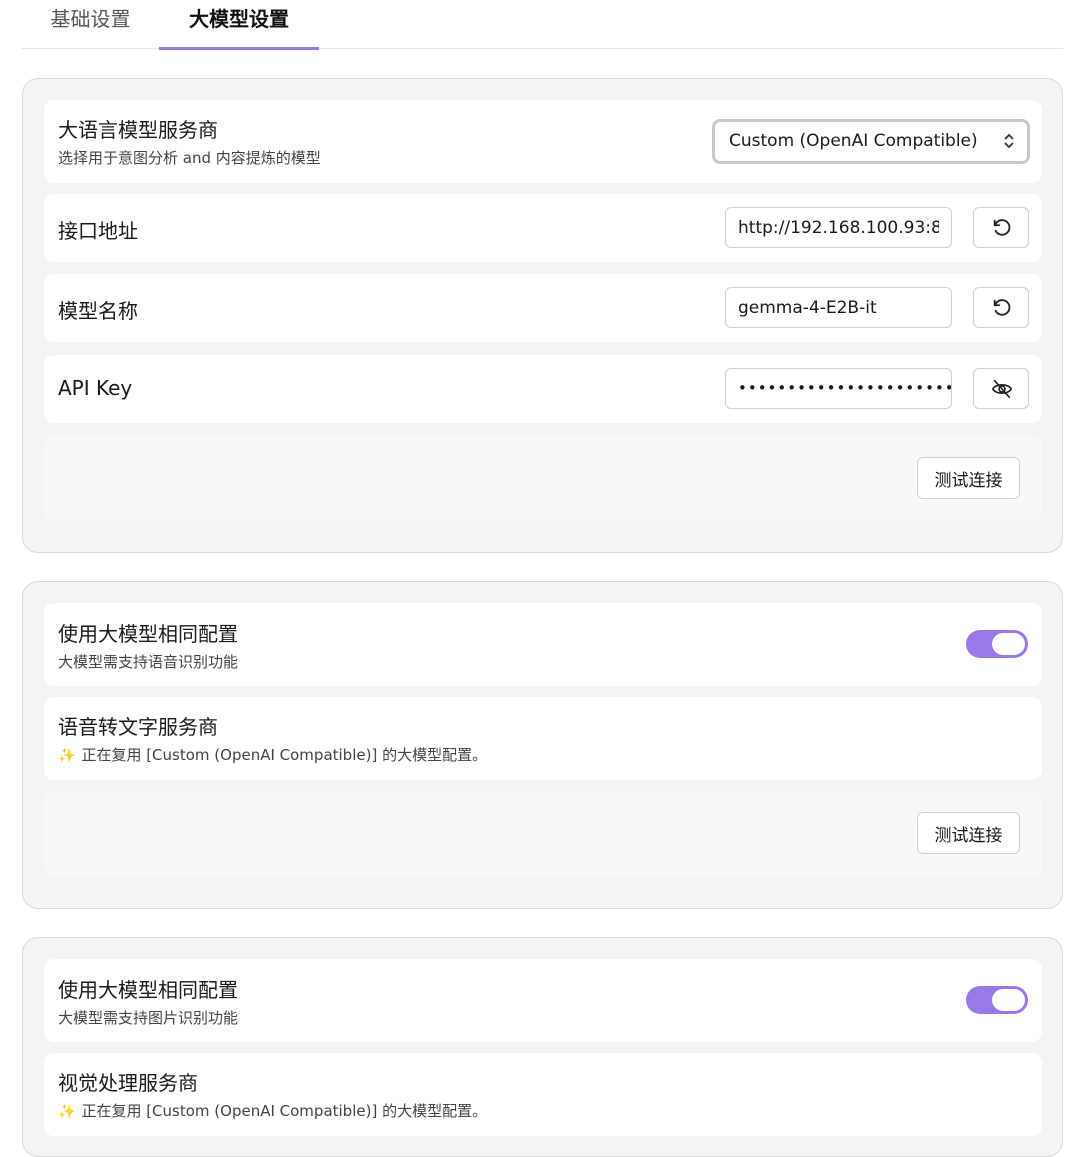 This screenshot has width=1080, height=1157. I want to click on model-name-label: 模型名称, so click(98, 311).